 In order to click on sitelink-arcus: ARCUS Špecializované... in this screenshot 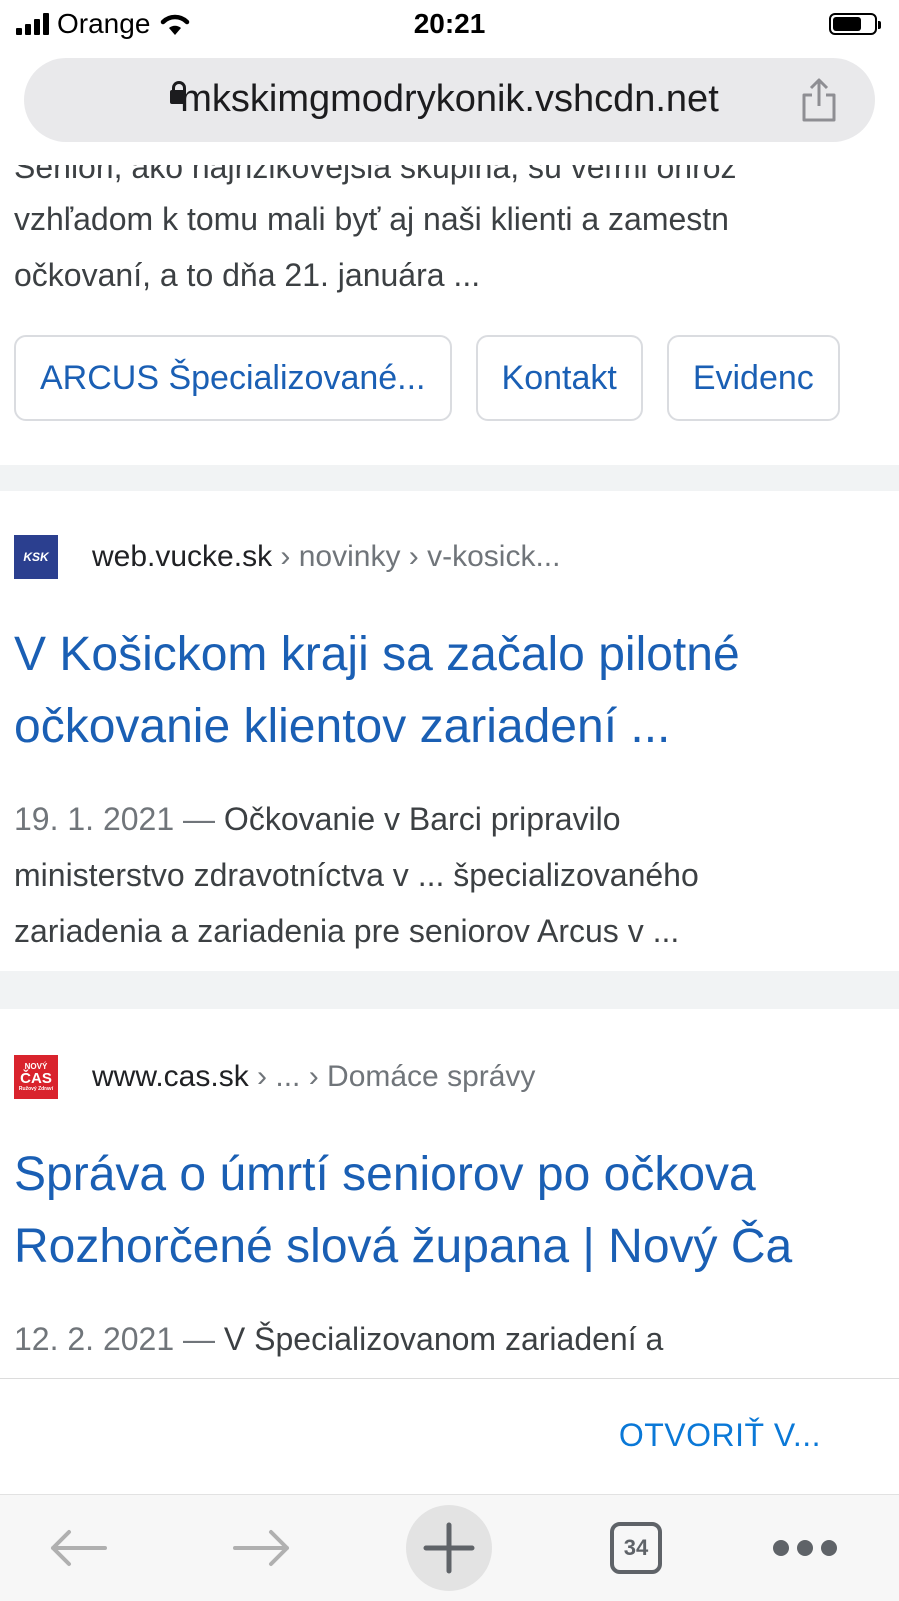, I will do `click(233, 378)`.